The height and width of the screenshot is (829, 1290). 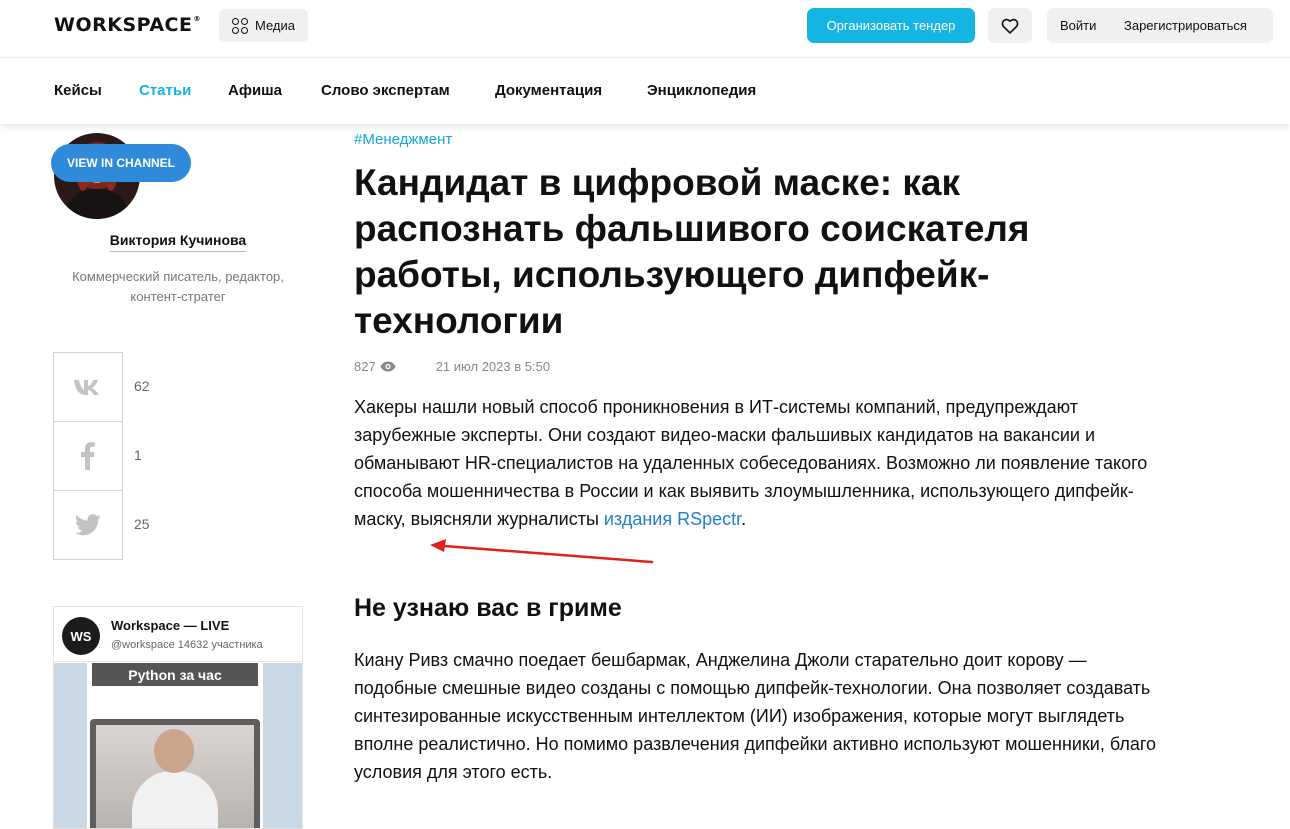 I want to click on widget-title: Workspace — LIVE, so click(x=170, y=625).